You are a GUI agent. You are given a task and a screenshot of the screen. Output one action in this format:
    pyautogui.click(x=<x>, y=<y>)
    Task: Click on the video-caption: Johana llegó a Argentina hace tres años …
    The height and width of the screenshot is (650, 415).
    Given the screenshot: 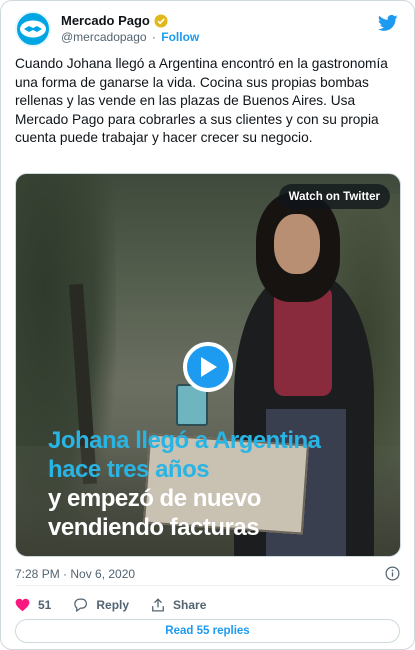 What is the action you would take?
    pyautogui.click(x=184, y=484)
    